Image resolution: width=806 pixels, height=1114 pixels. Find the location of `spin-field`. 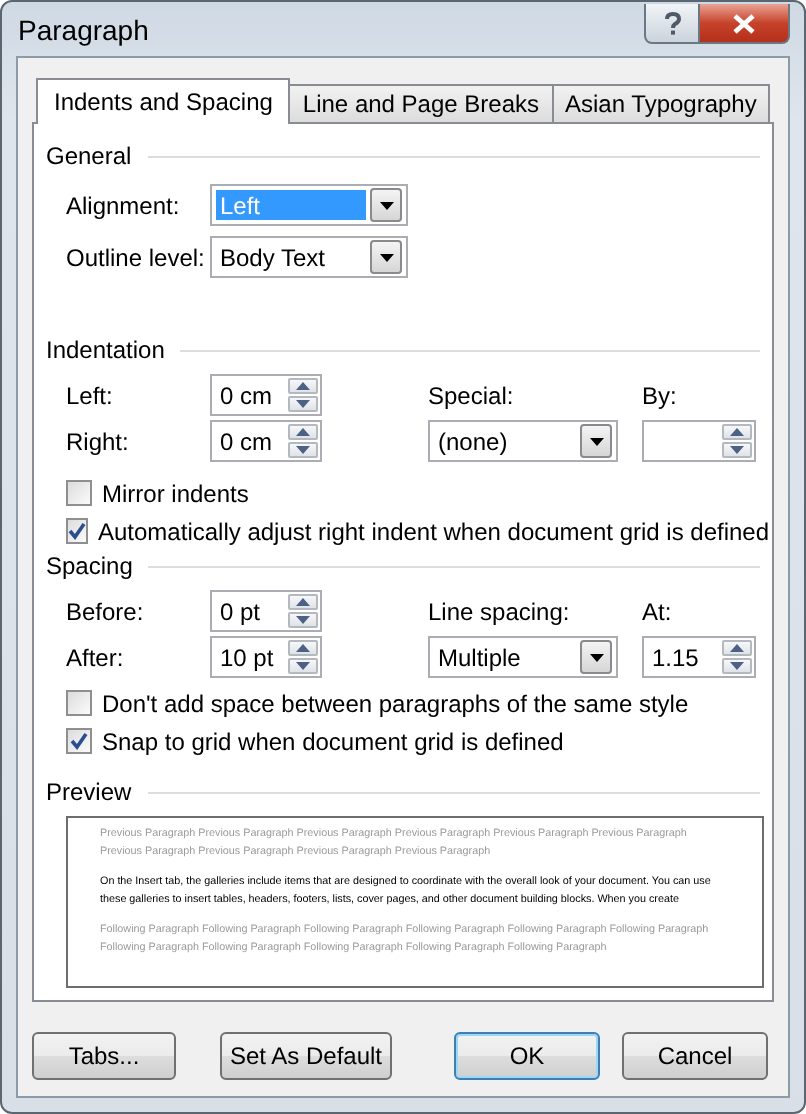

spin-field is located at coordinates (699, 441).